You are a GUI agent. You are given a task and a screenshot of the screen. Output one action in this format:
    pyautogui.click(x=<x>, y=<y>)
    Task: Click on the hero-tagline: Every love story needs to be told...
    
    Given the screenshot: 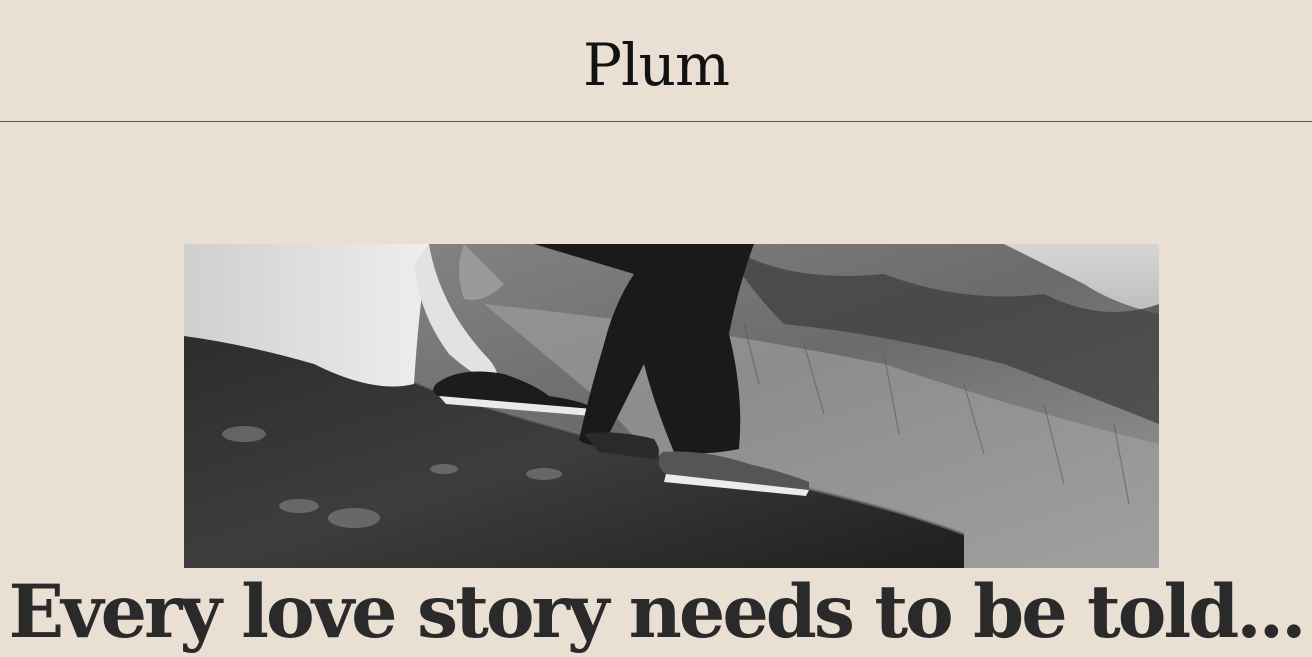 What is the action you would take?
    pyautogui.click(x=657, y=611)
    